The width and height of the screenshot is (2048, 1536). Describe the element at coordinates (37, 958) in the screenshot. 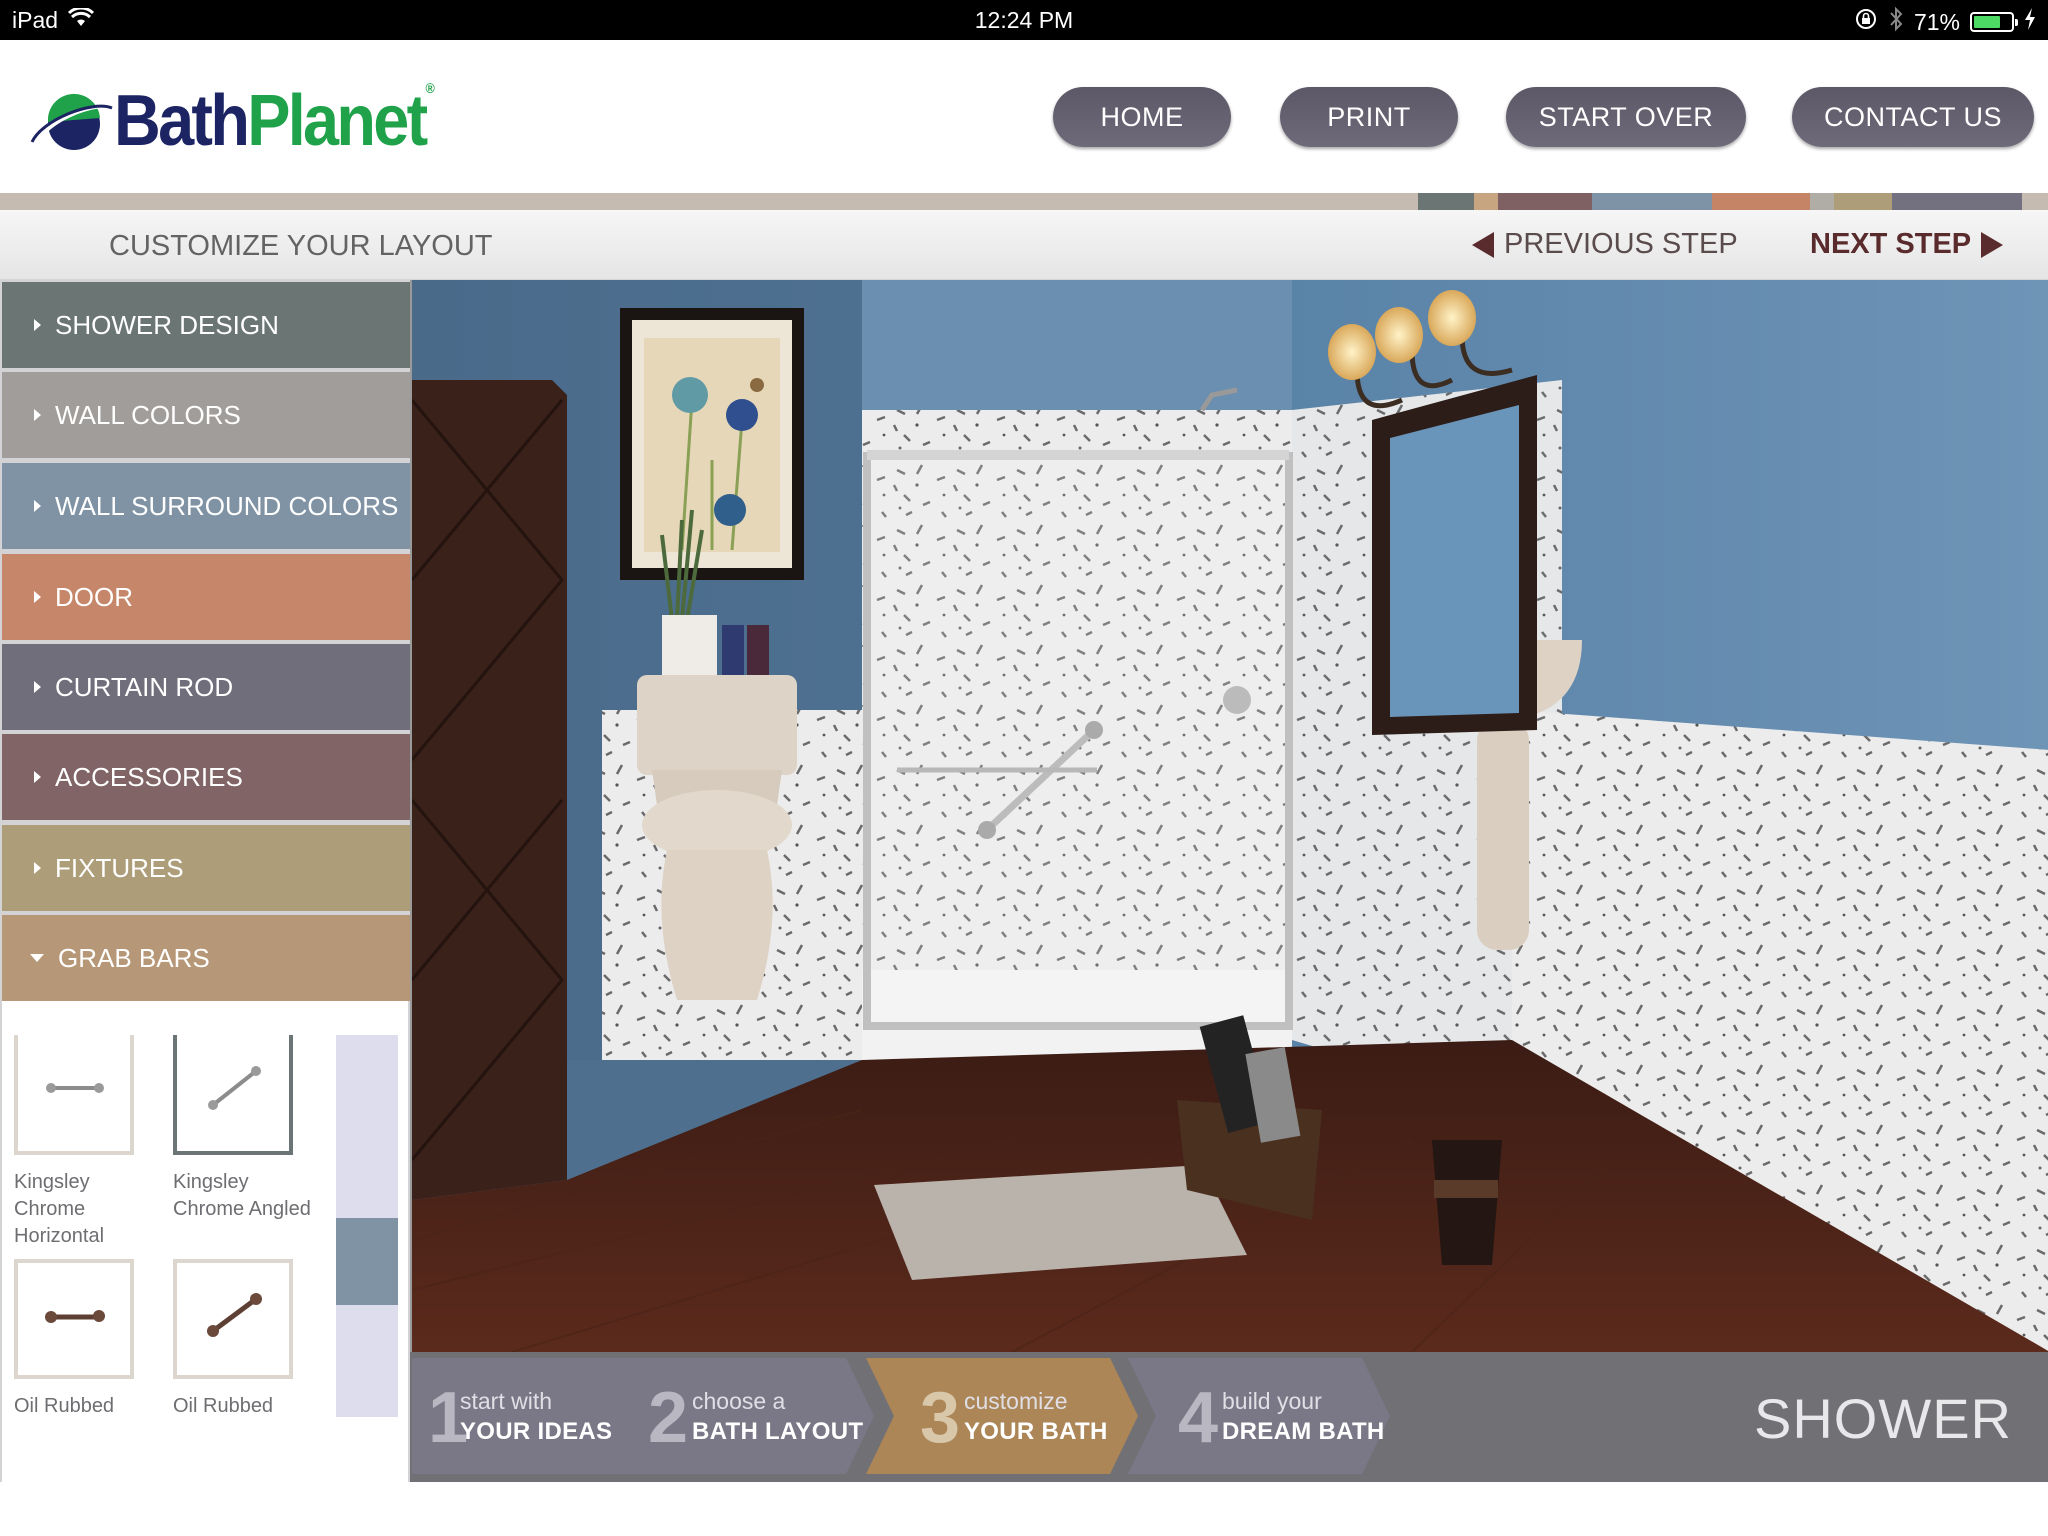

I see `caret-down-icon` at that location.